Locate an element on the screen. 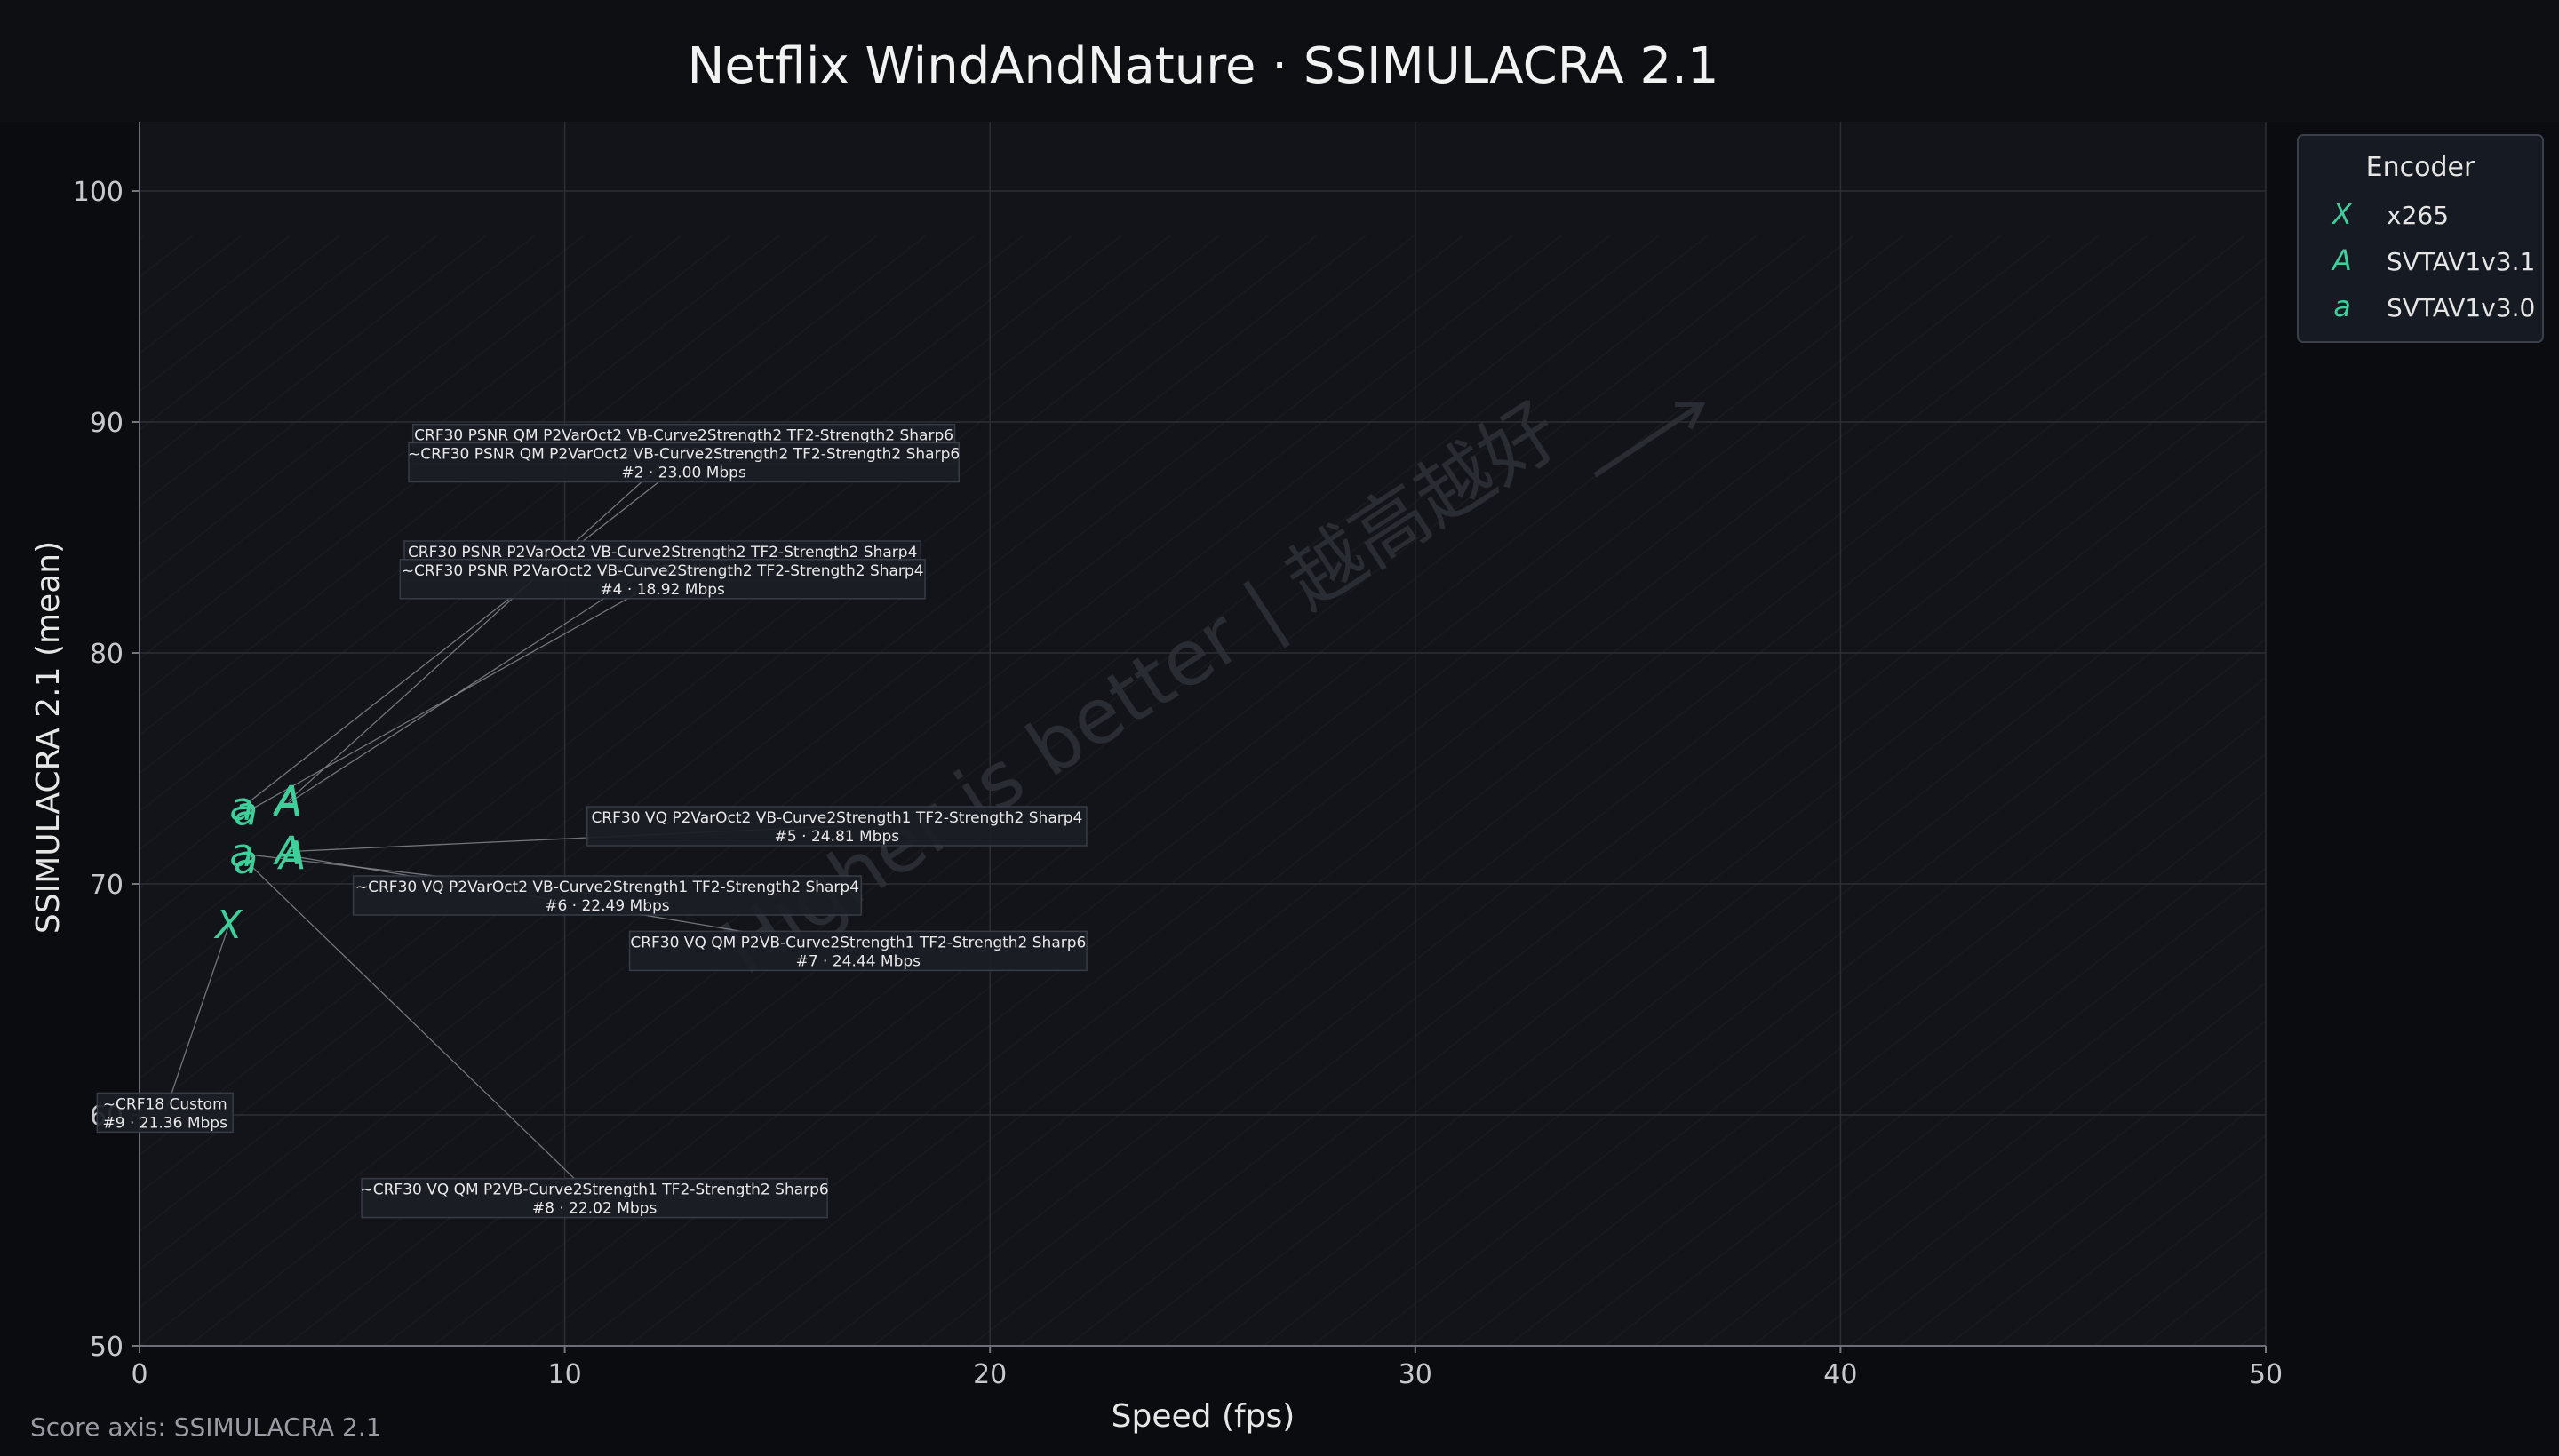 This screenshot has height=1456, width=2559. annotation-bitrate: #5 · 24.81 Mbps is located at coordinates (837, 837).